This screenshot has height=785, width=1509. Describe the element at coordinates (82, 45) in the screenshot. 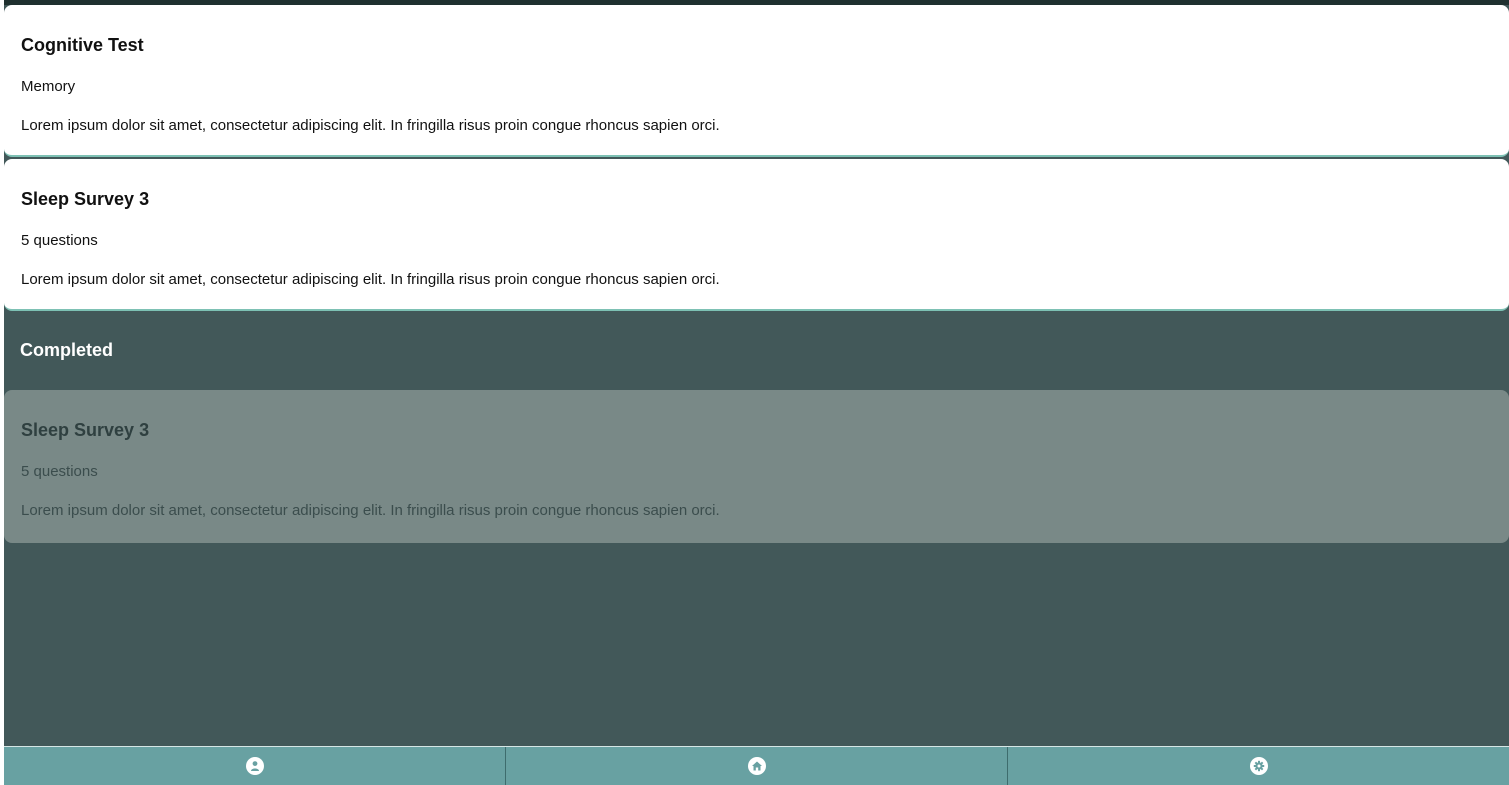

I see `survey-title: Cognitive Test` at that location.